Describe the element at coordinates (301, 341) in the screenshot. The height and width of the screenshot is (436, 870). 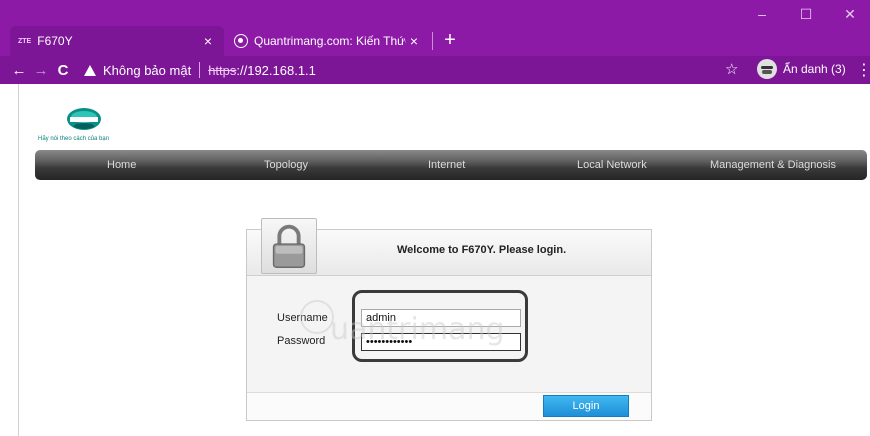
I see `password-label: Password` at that location.